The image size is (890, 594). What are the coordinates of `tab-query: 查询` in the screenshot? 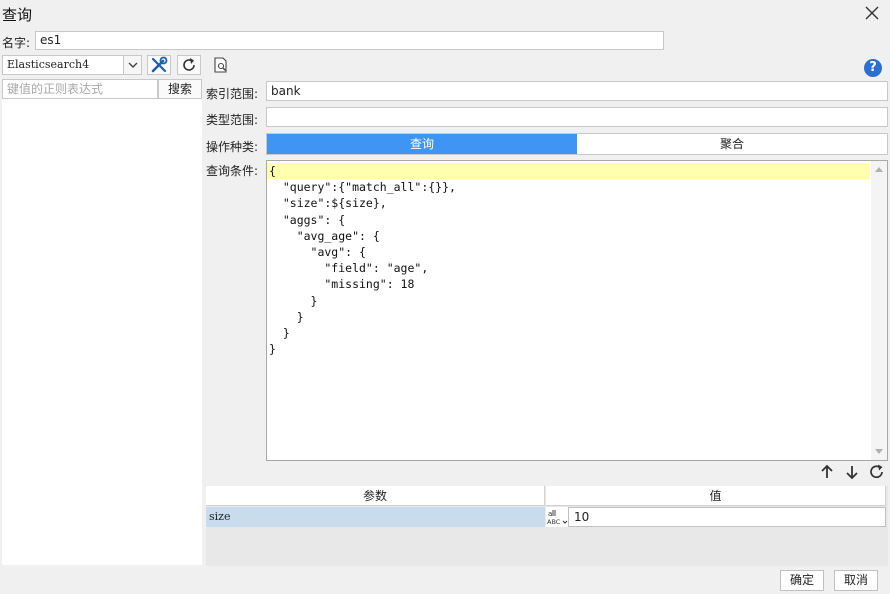 It's located at (422, 144).